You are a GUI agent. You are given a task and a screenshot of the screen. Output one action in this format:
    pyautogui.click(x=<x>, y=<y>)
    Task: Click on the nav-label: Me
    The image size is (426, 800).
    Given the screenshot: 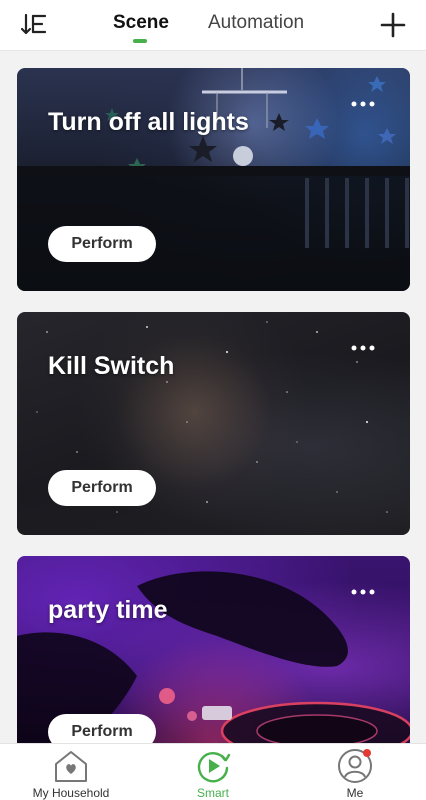 What is the action you would take?
    pyautogui.click(x=355, y=793)
    